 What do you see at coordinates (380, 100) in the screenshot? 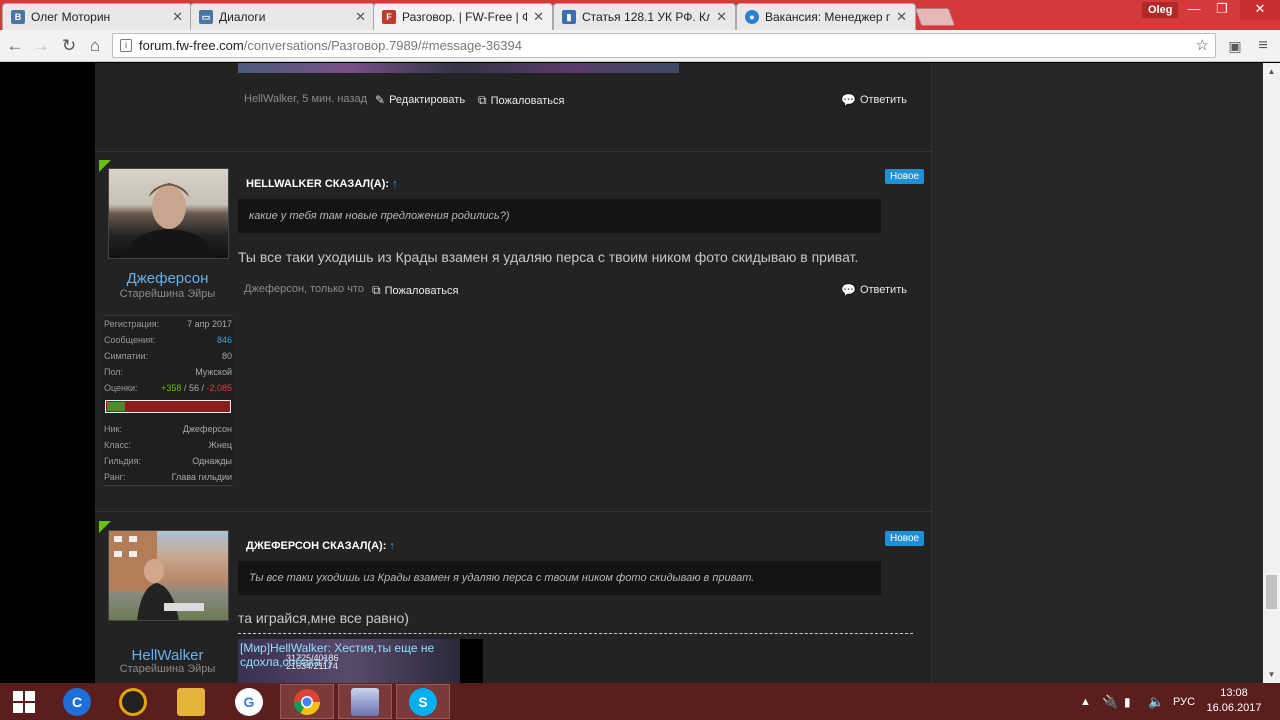
I see `pencil-icon: ✎` at bounding box center [380, 100].